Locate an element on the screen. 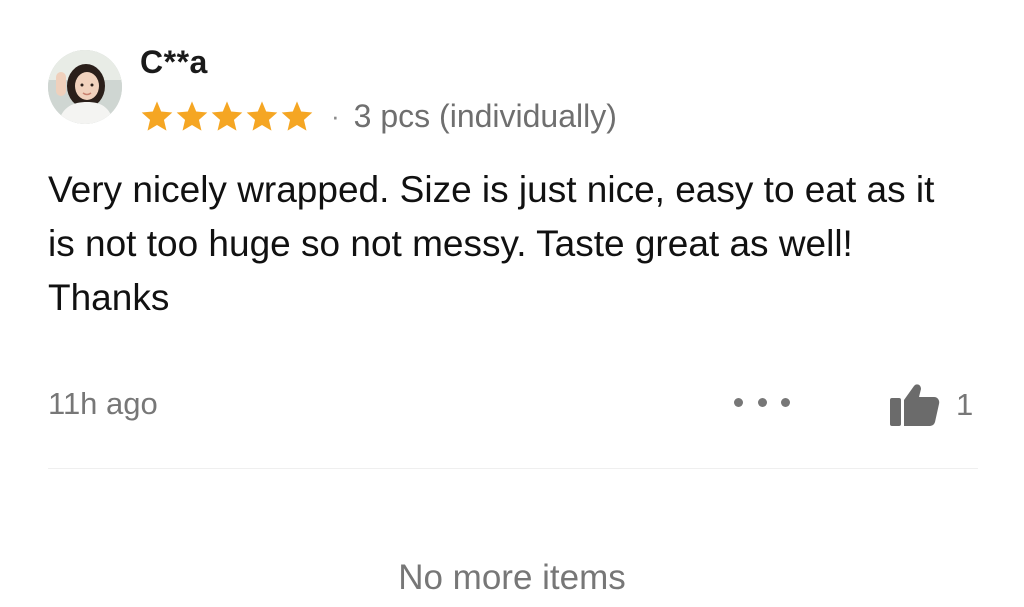 The width and height of the screenshot is (1024, 607). review-footer: 11h ago 1 is located at coordinates (518, 405).